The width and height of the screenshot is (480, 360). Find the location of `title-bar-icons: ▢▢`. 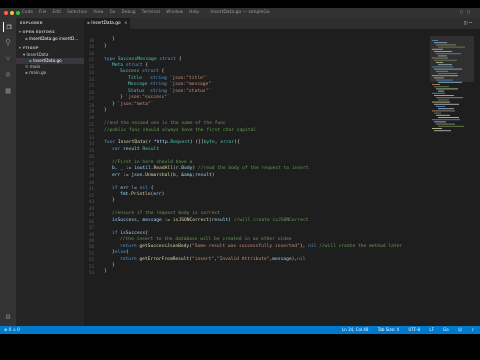

title-bar-icons: ▢▢ is located at coordinates (467, 12).